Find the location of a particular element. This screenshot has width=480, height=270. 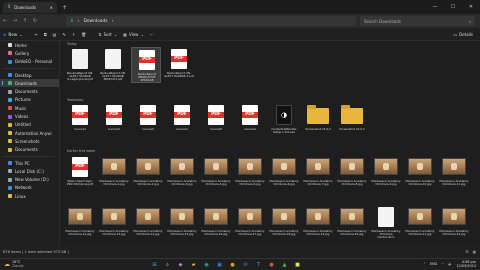

file-item: PDF invoice1 is located at coordinates (182, 121).